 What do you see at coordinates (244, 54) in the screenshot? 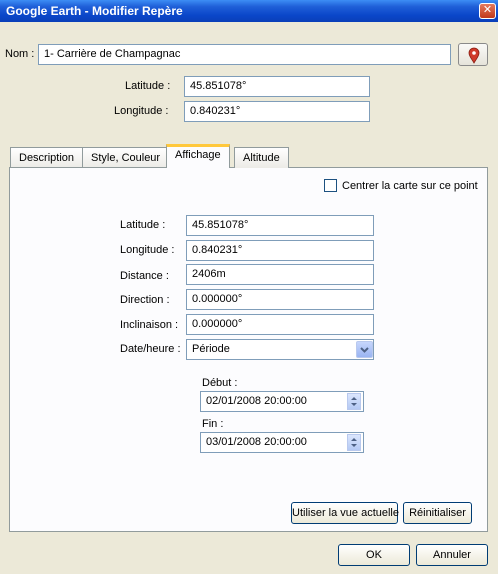
I see `name-input: 1- Carrière de Champagnac` at bounding box center [244, 54].